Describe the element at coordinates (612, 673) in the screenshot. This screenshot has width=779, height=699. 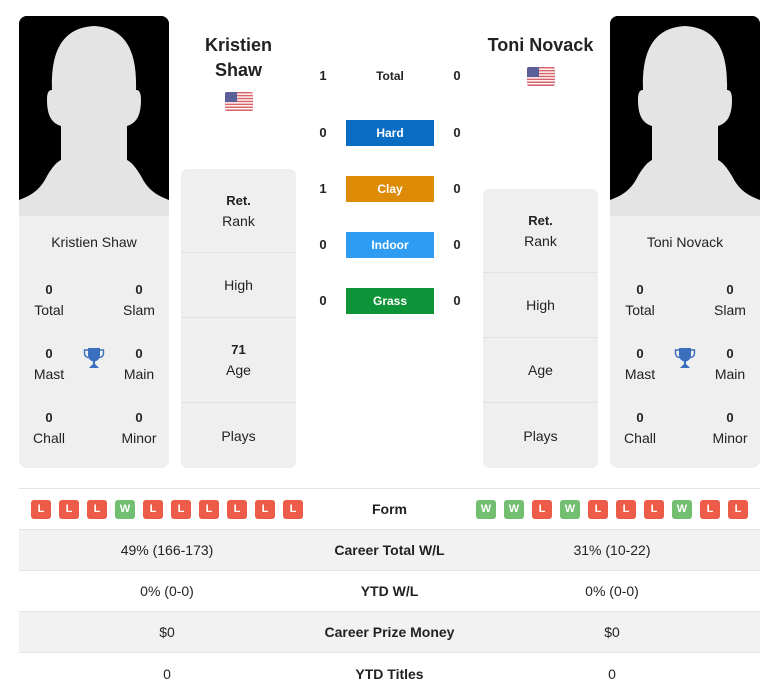
I see `player2-ytd-titles: 0` at that location.